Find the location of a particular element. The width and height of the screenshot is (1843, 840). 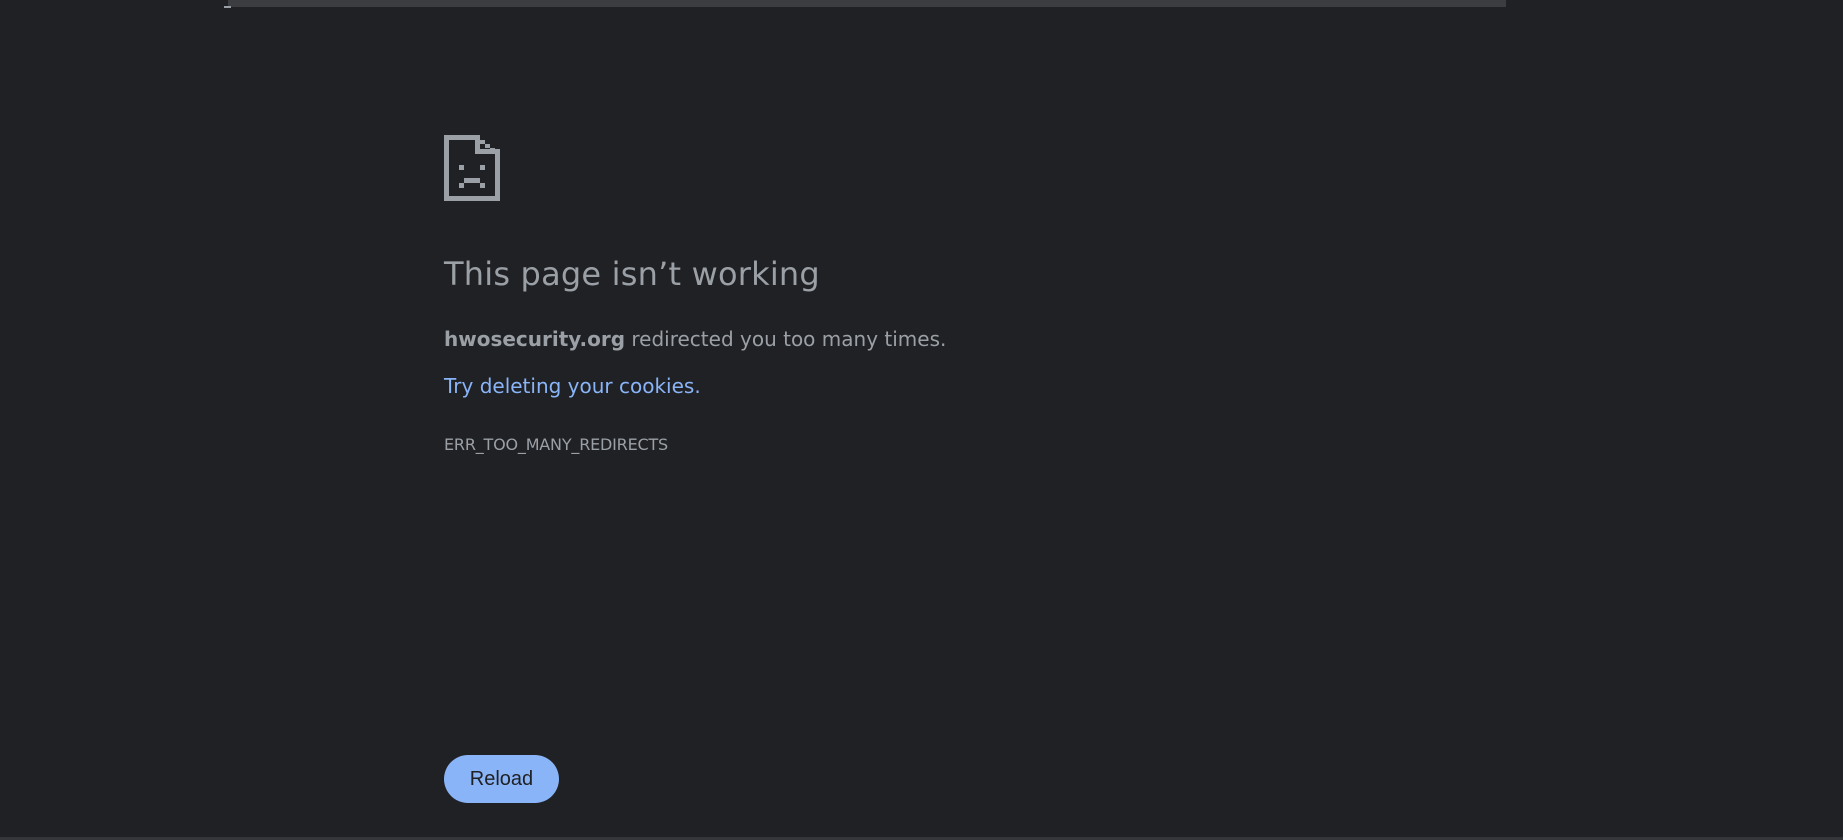

page-title: This page isn’t working is located at coordinates (632, 274).